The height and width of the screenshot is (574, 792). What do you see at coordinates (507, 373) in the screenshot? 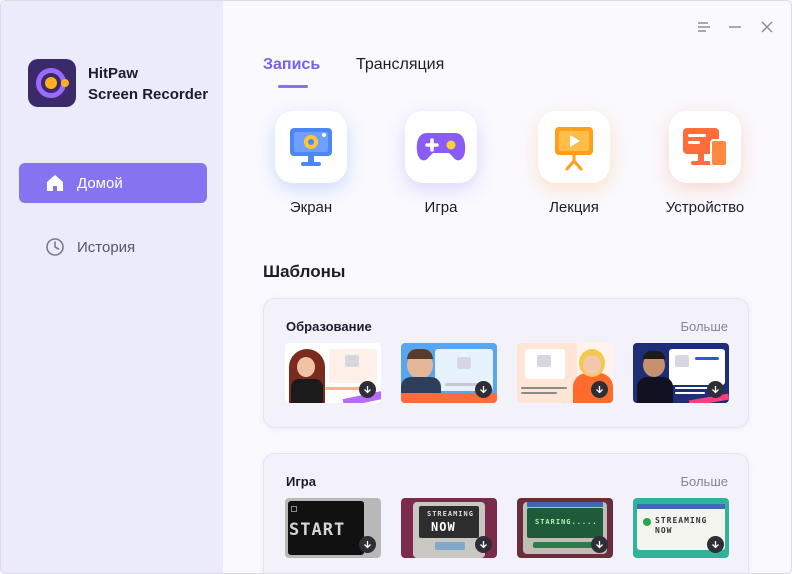
I see `template-thumbnails` at bounding box center [507, 373].